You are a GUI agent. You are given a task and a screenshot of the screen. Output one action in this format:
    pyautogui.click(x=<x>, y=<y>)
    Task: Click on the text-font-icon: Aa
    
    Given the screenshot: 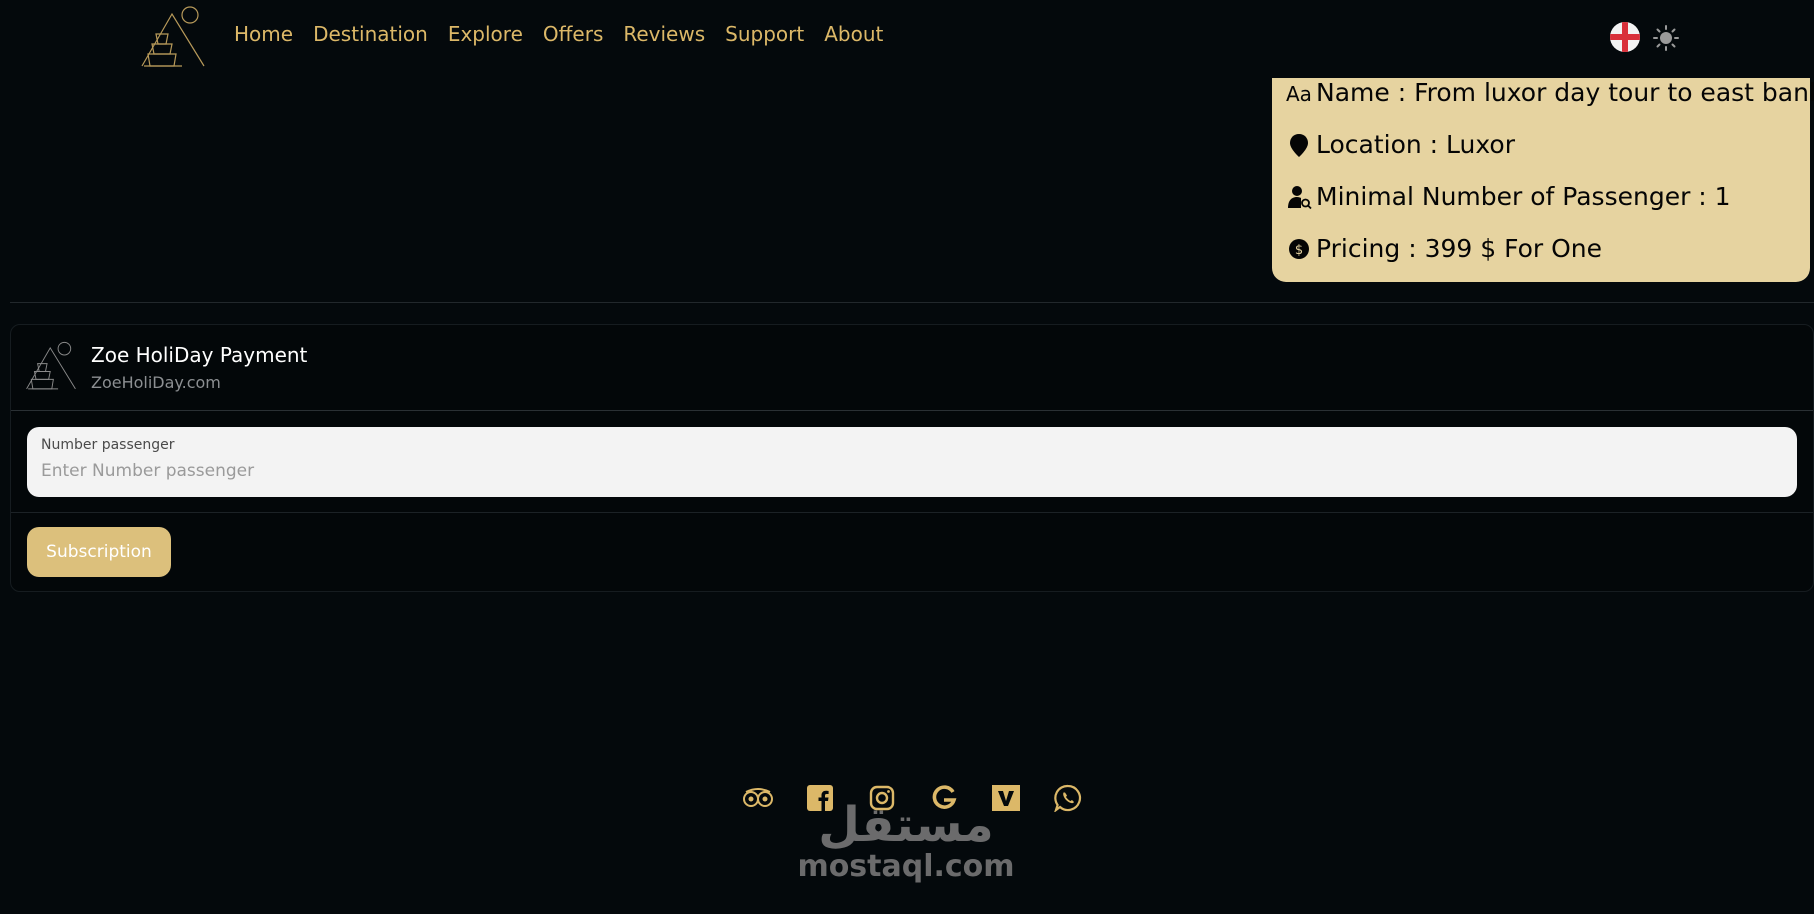 What is the action you would take?
    pyautogui.click(x=1299, y=94)
    